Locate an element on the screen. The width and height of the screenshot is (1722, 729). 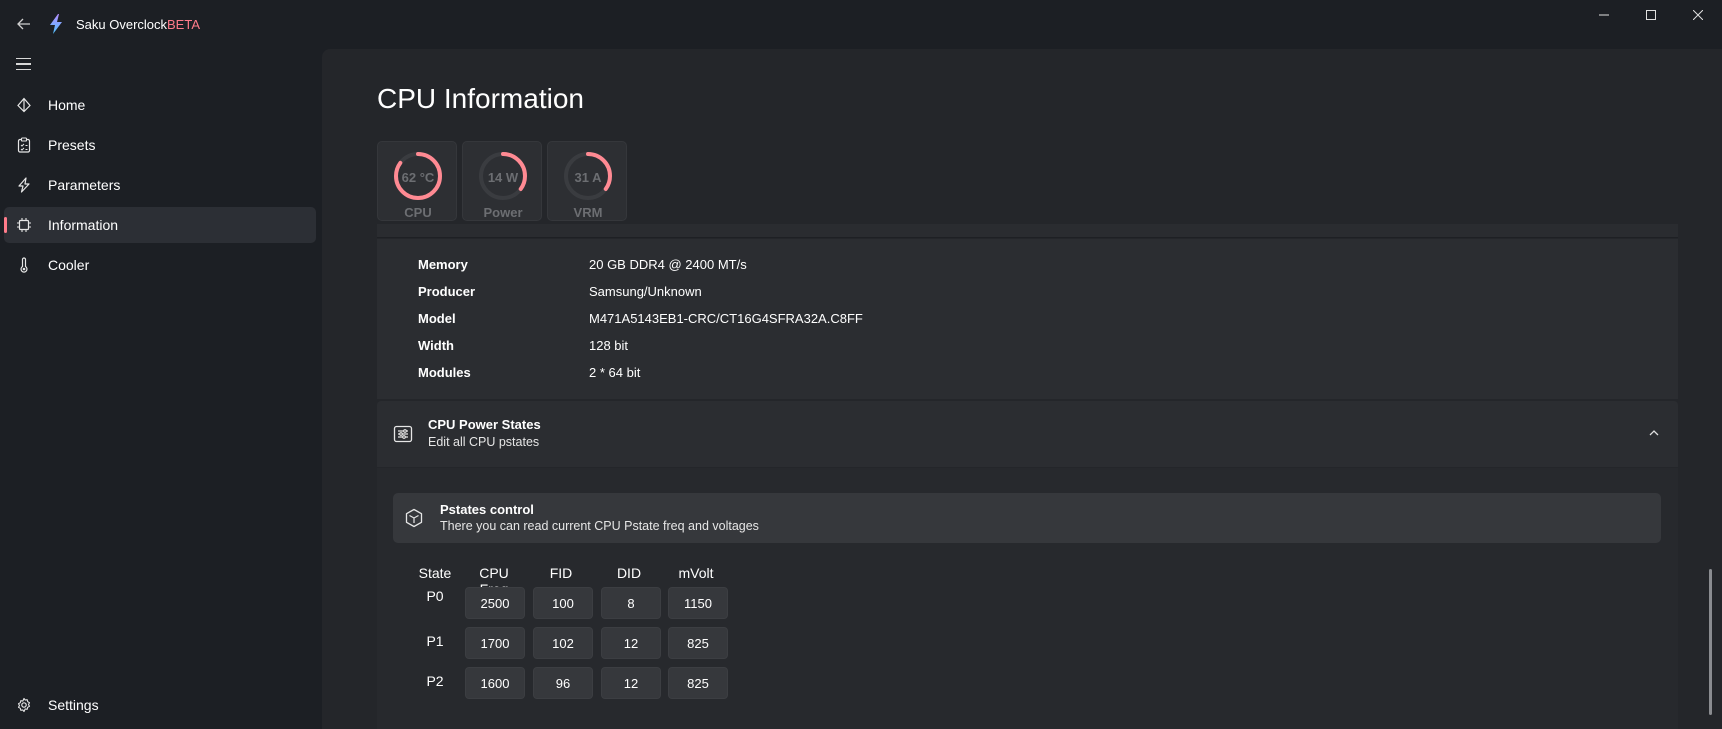
close-icon is located at coordinates (1698, 15).